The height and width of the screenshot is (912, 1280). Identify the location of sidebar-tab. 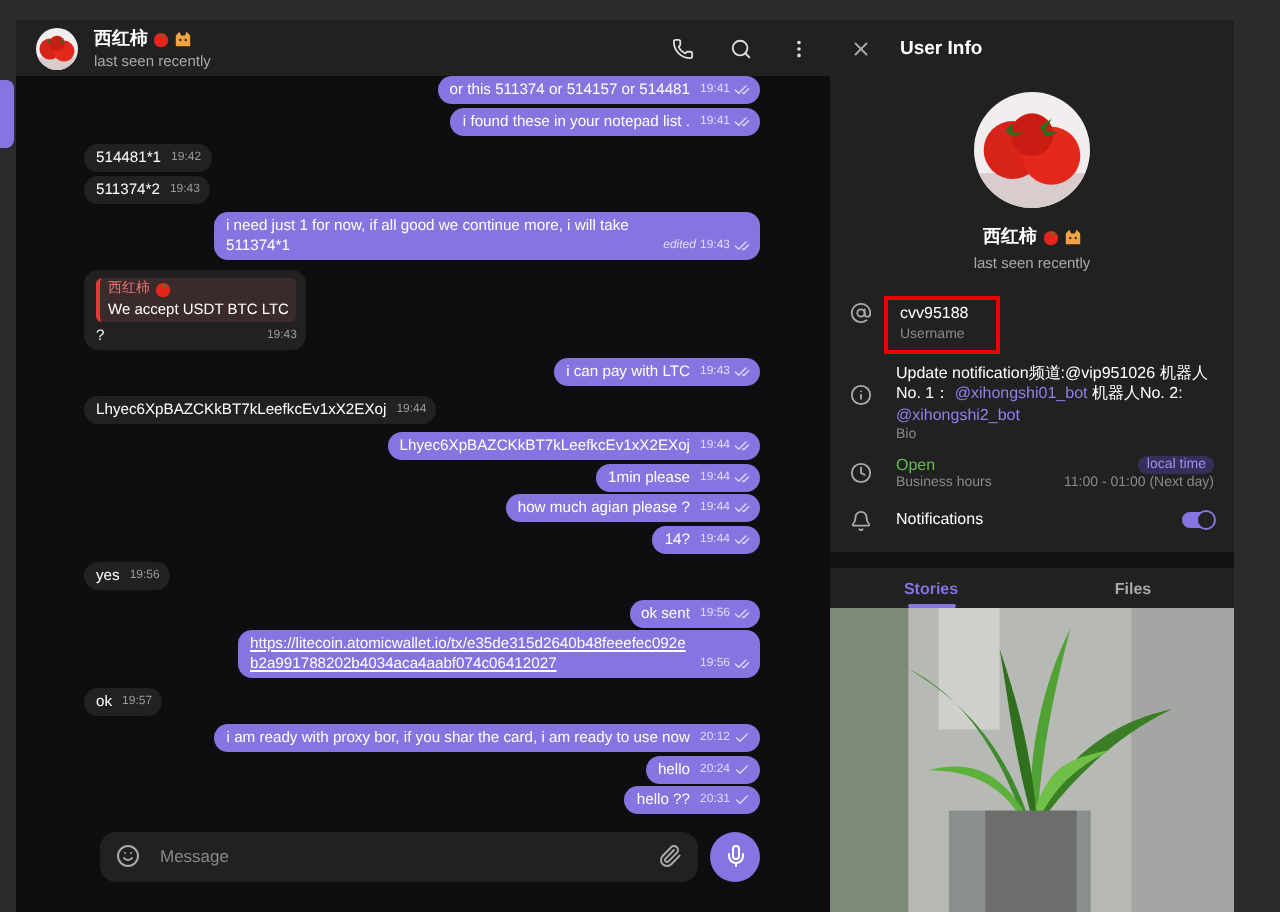
(7, 114).